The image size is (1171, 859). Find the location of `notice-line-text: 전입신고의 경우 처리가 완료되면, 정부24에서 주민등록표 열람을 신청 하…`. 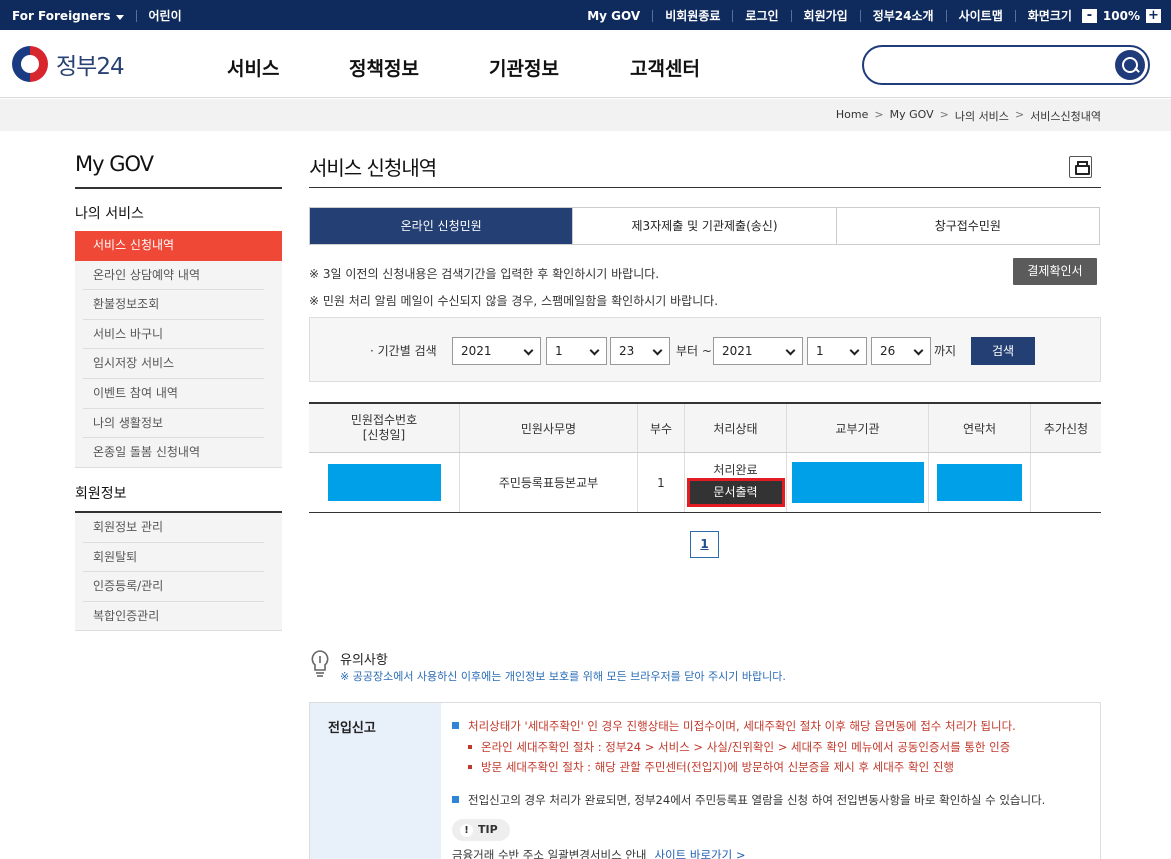

notice-line-text: 전입신고의 경우 처리가 완료되면, 정부24에서 주민등록표 열람을 신청 하… is located at coordinates (757, 800).